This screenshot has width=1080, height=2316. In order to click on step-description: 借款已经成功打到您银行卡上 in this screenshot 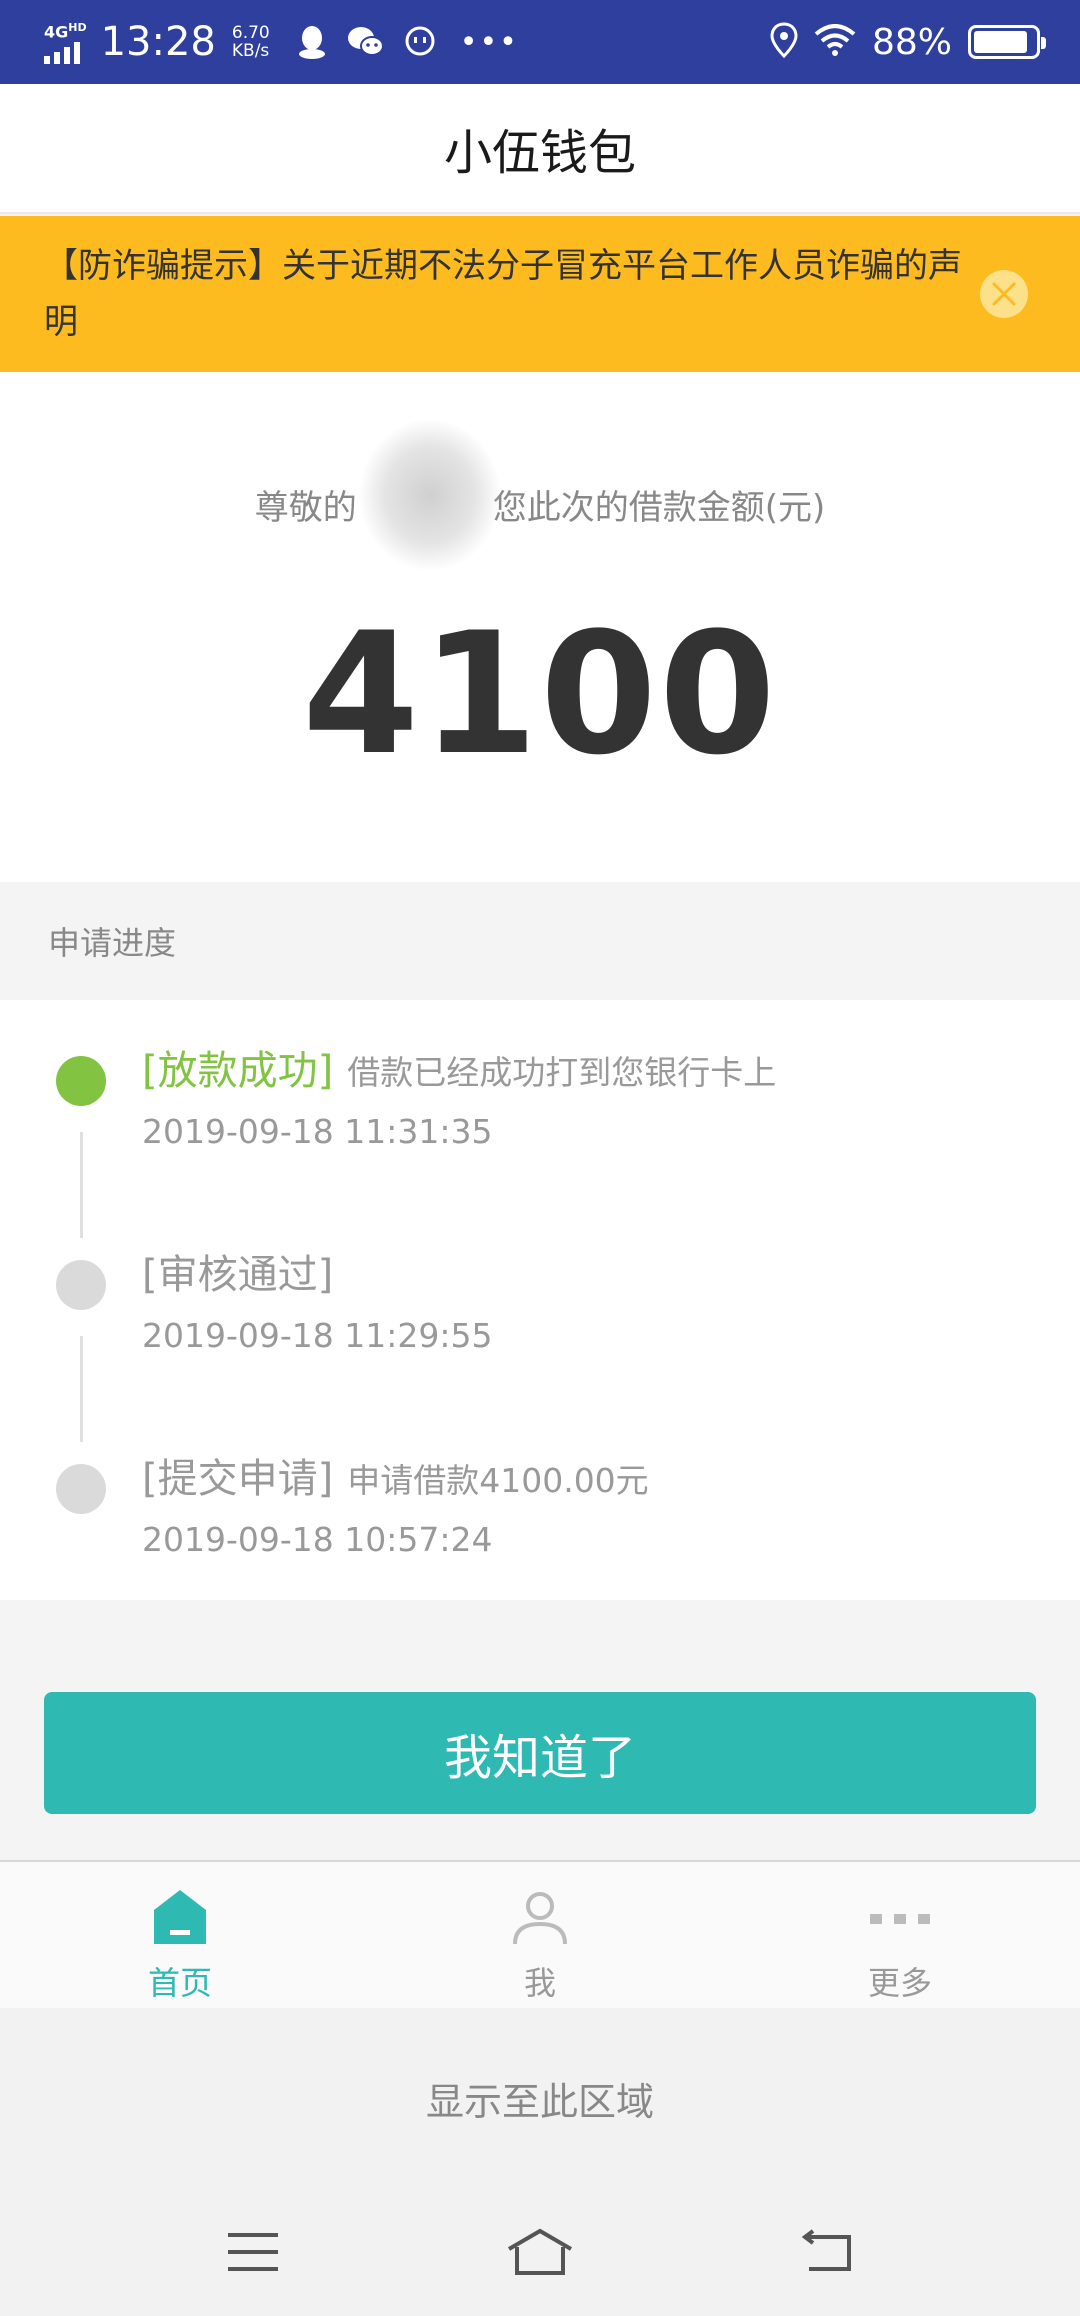, I will do `click(562, 1072)`.